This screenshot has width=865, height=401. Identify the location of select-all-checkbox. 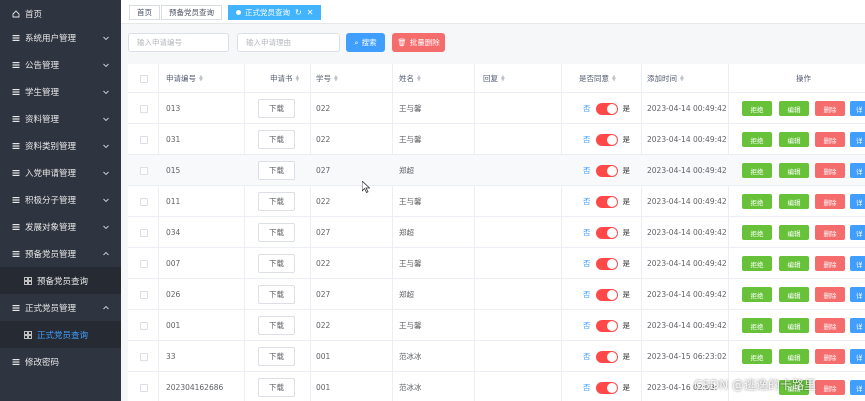
(144, 78).